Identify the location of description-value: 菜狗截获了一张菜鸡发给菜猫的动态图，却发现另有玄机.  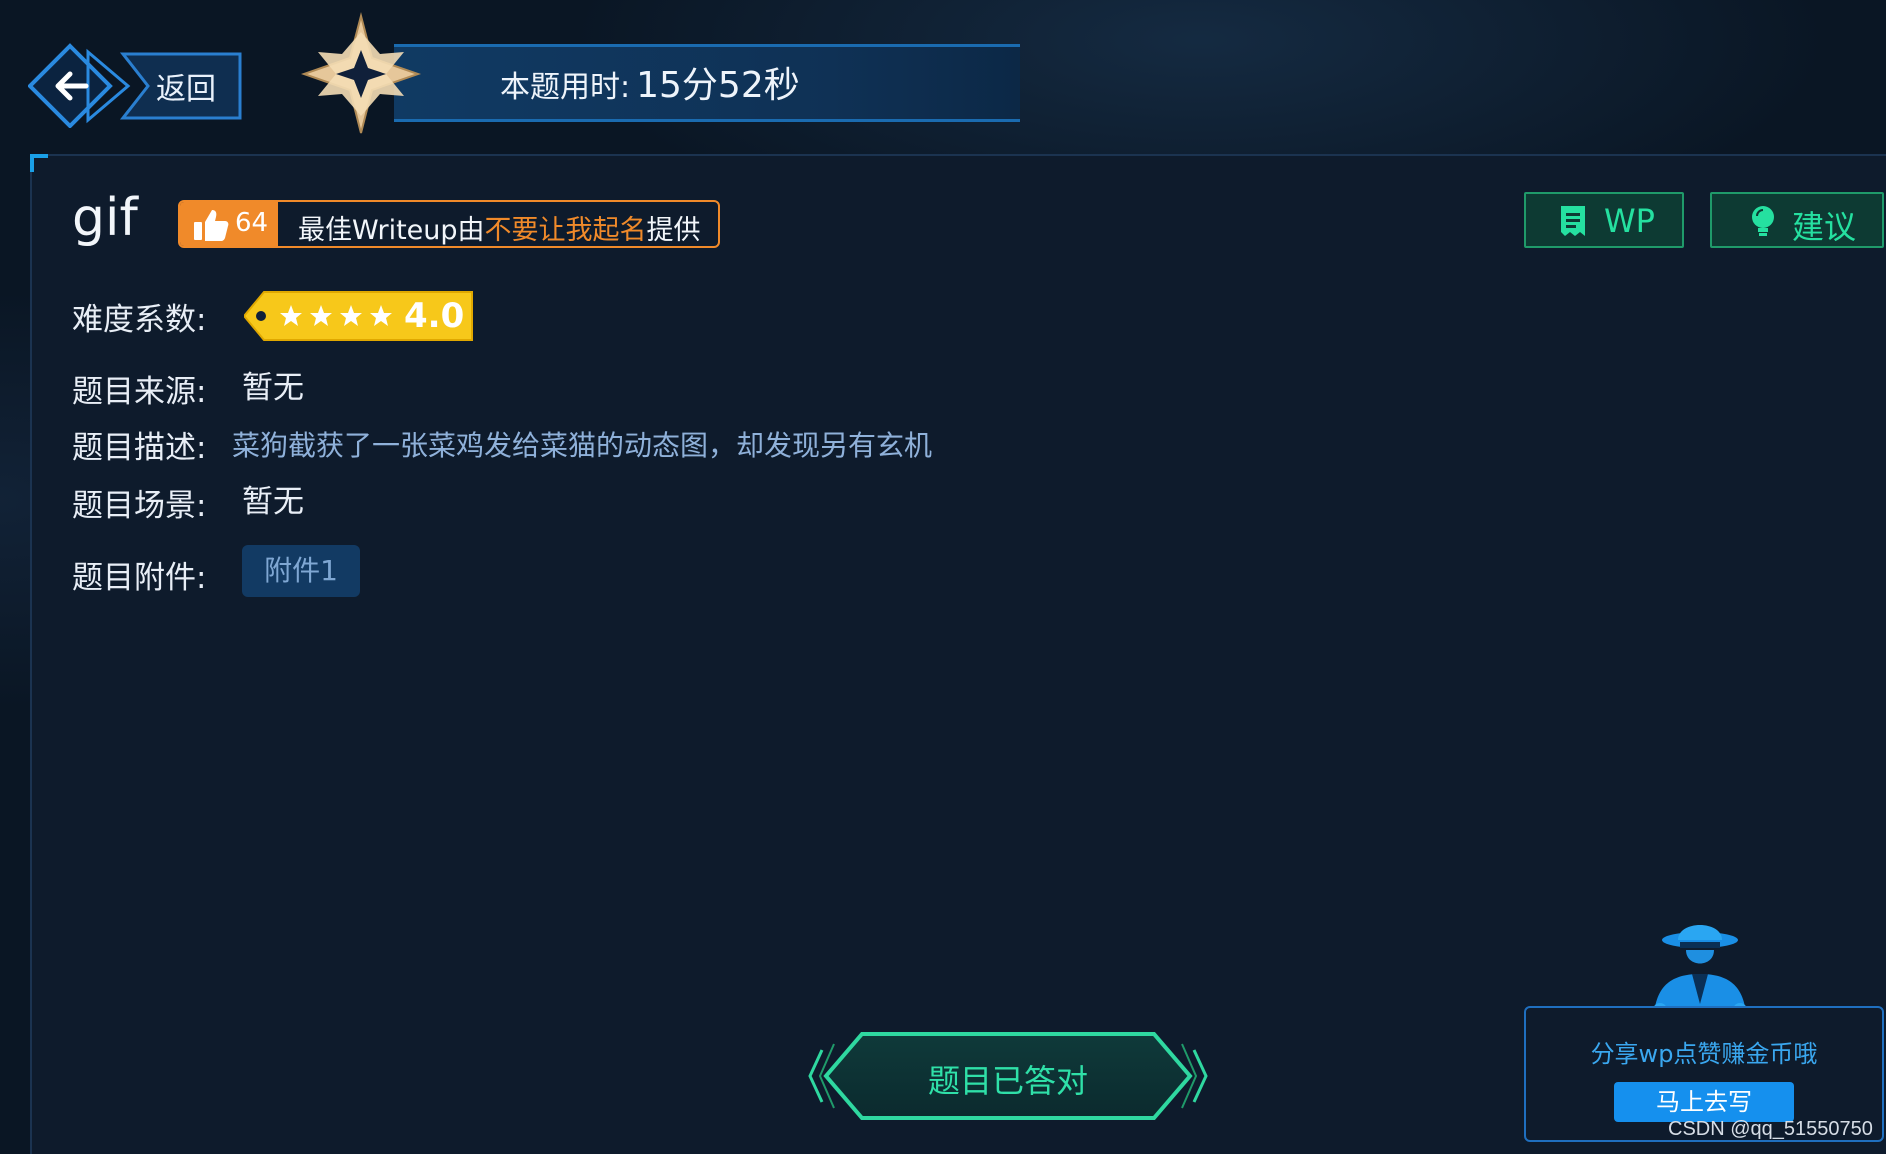
(582, 445).